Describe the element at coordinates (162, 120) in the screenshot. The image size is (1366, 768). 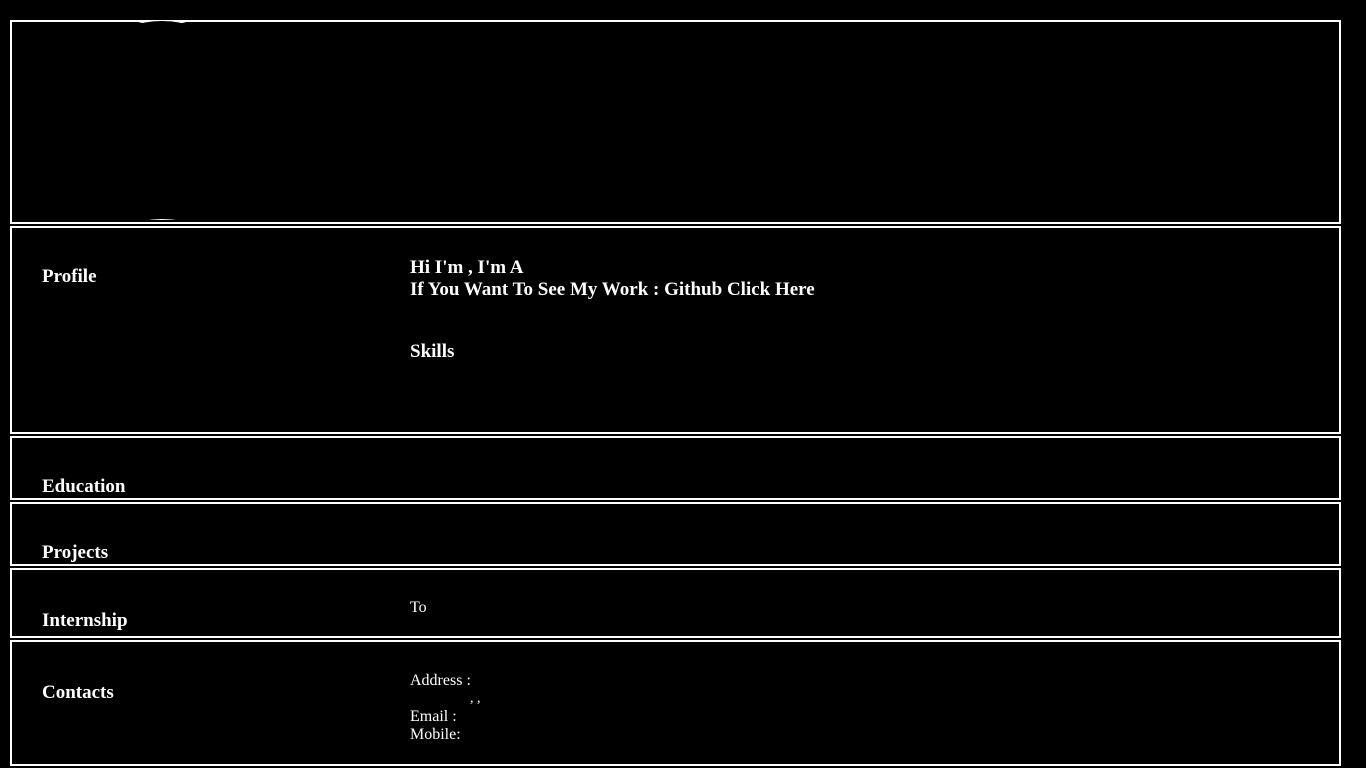
I see `avatar` at that location.